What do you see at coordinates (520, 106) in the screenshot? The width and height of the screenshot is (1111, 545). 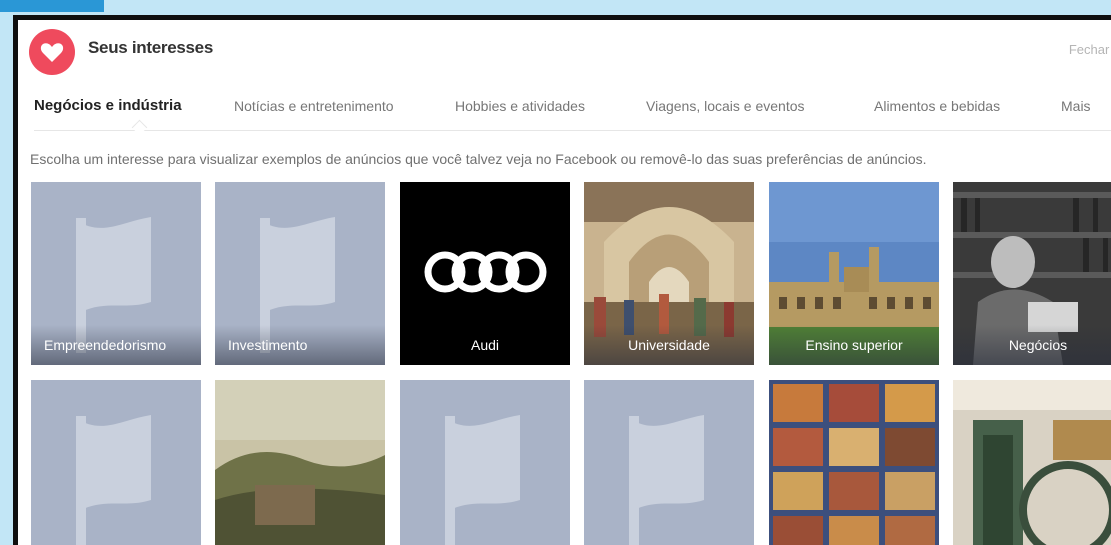 I see `tab-hobbies-e-atividades: Hobbies e atividades` at bounding box center [520, 106].